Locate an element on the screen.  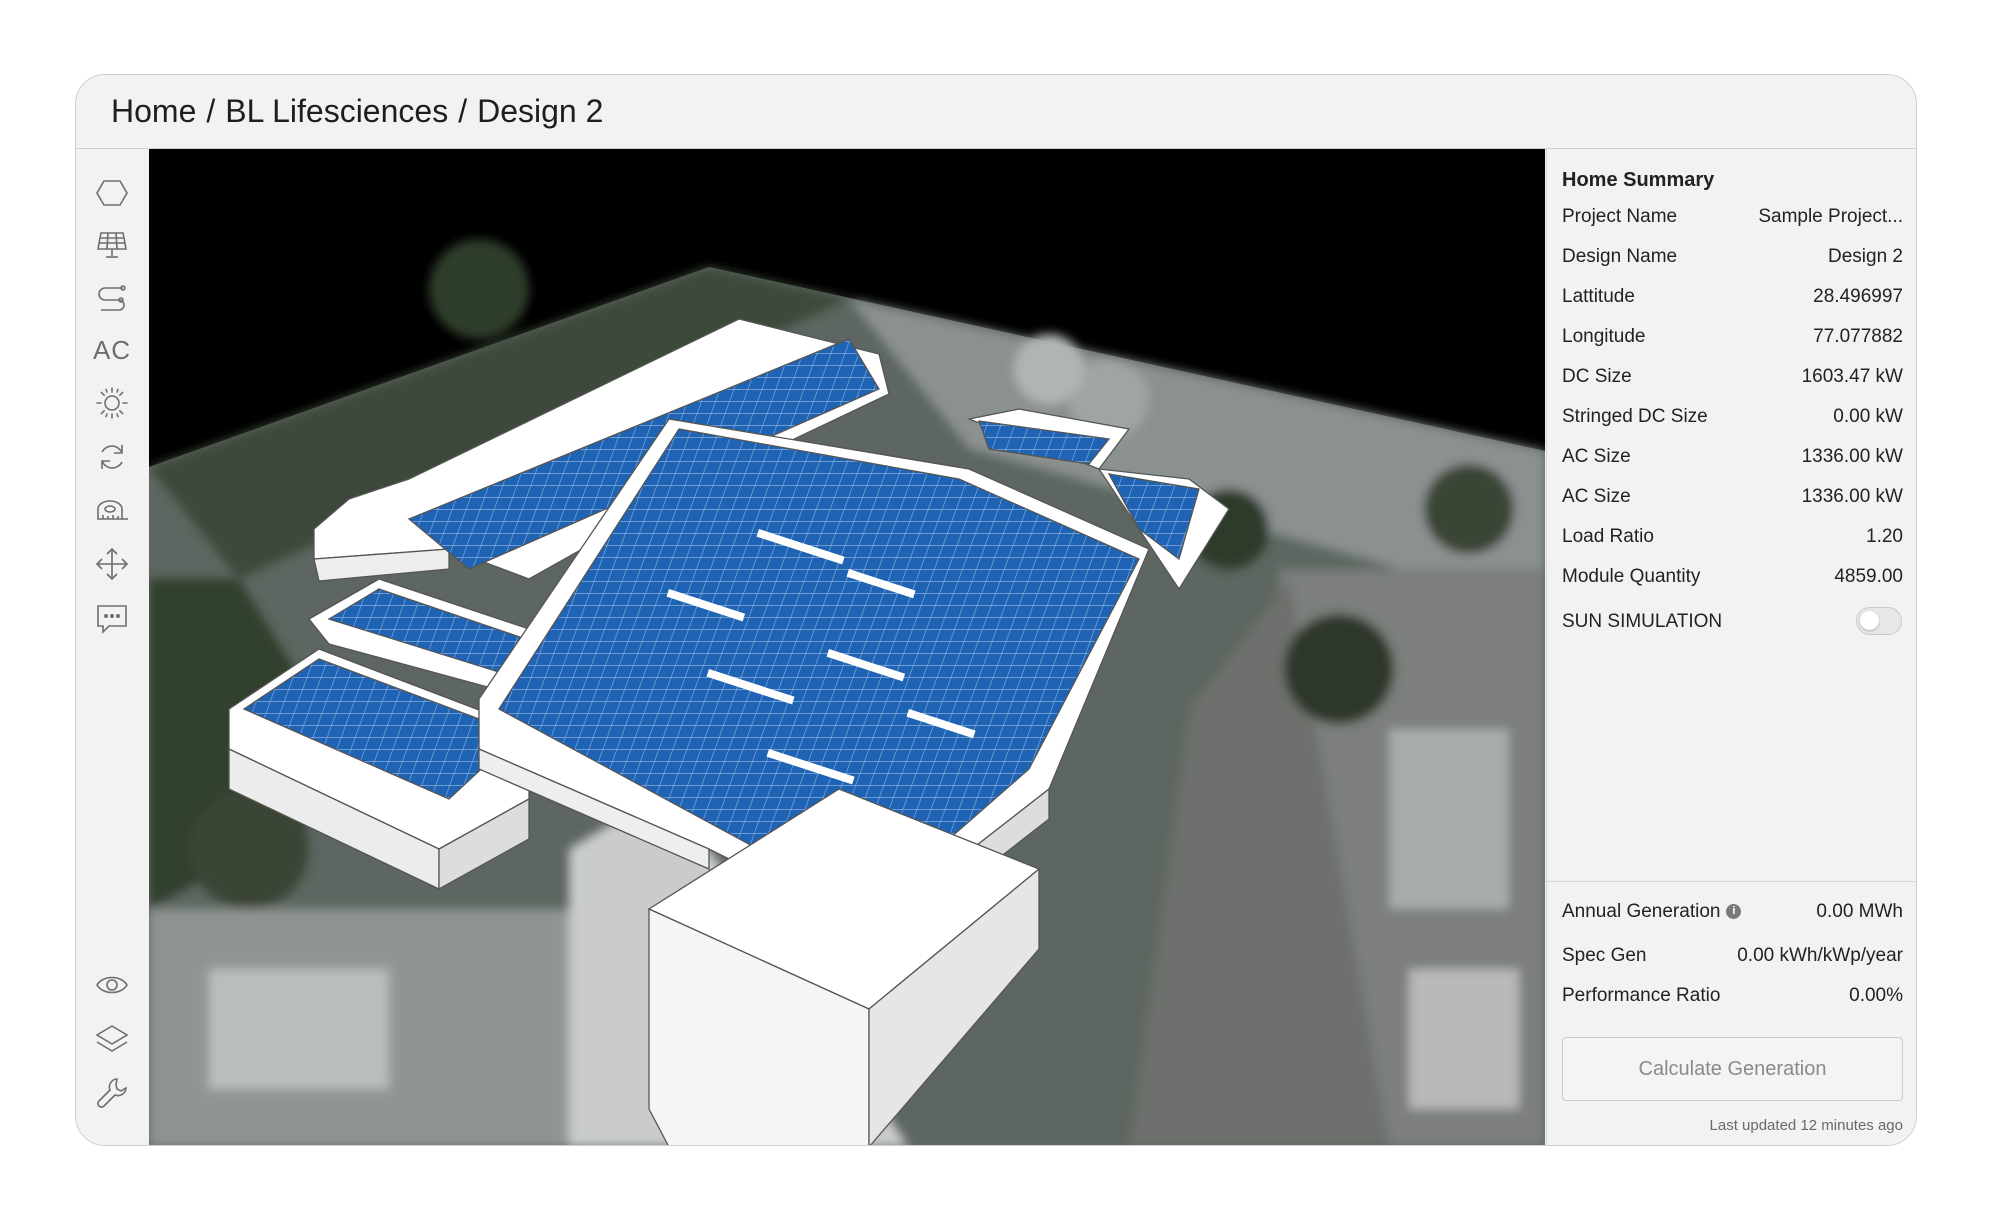
ac-tool-label: AC is located at coordinates (112, 349).